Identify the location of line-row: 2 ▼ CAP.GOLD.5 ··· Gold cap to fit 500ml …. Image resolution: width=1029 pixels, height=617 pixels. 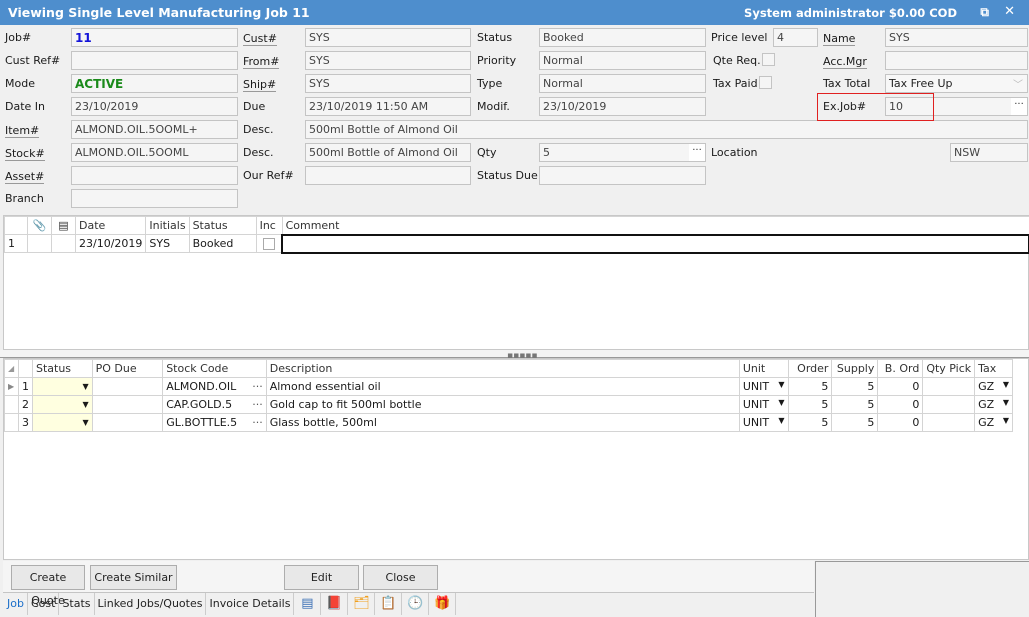
(508, 404).